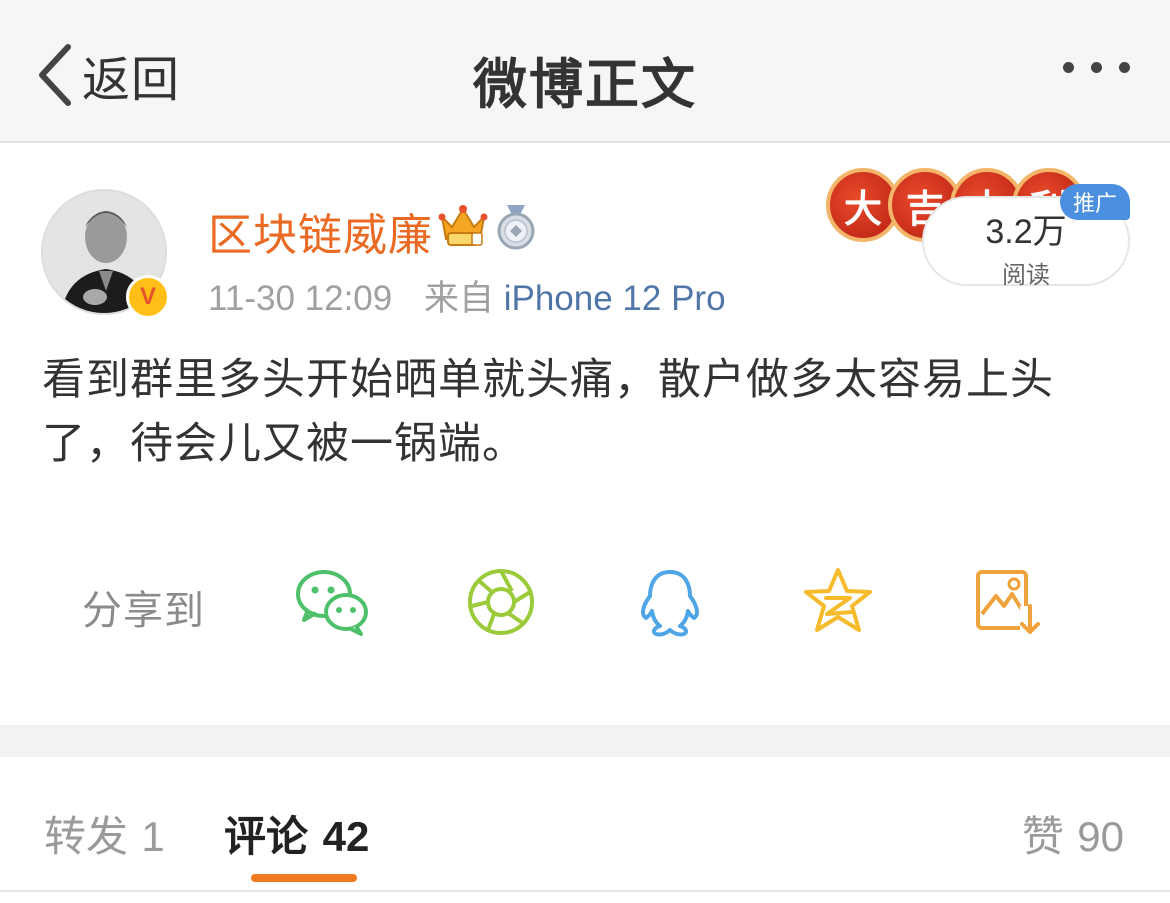  What do you see at coordinates (1073, 833) in the screenshot?
I see `tab-like: 赞 90` at bounding box center [1073, 833].